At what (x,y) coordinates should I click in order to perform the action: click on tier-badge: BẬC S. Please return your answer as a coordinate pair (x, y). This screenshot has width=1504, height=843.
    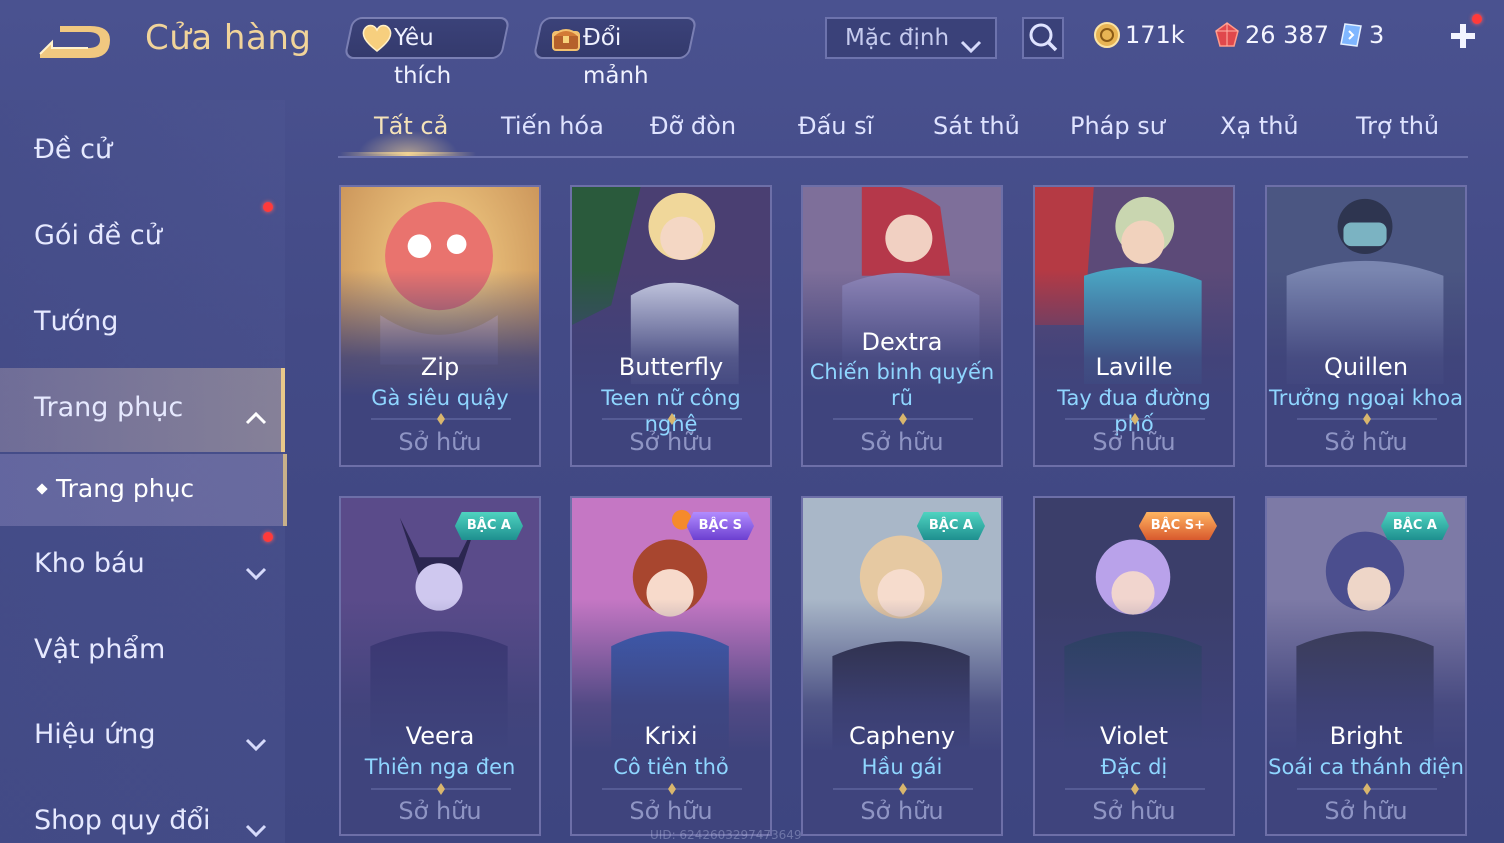
    Looking at the image, I should click on (720, 526).